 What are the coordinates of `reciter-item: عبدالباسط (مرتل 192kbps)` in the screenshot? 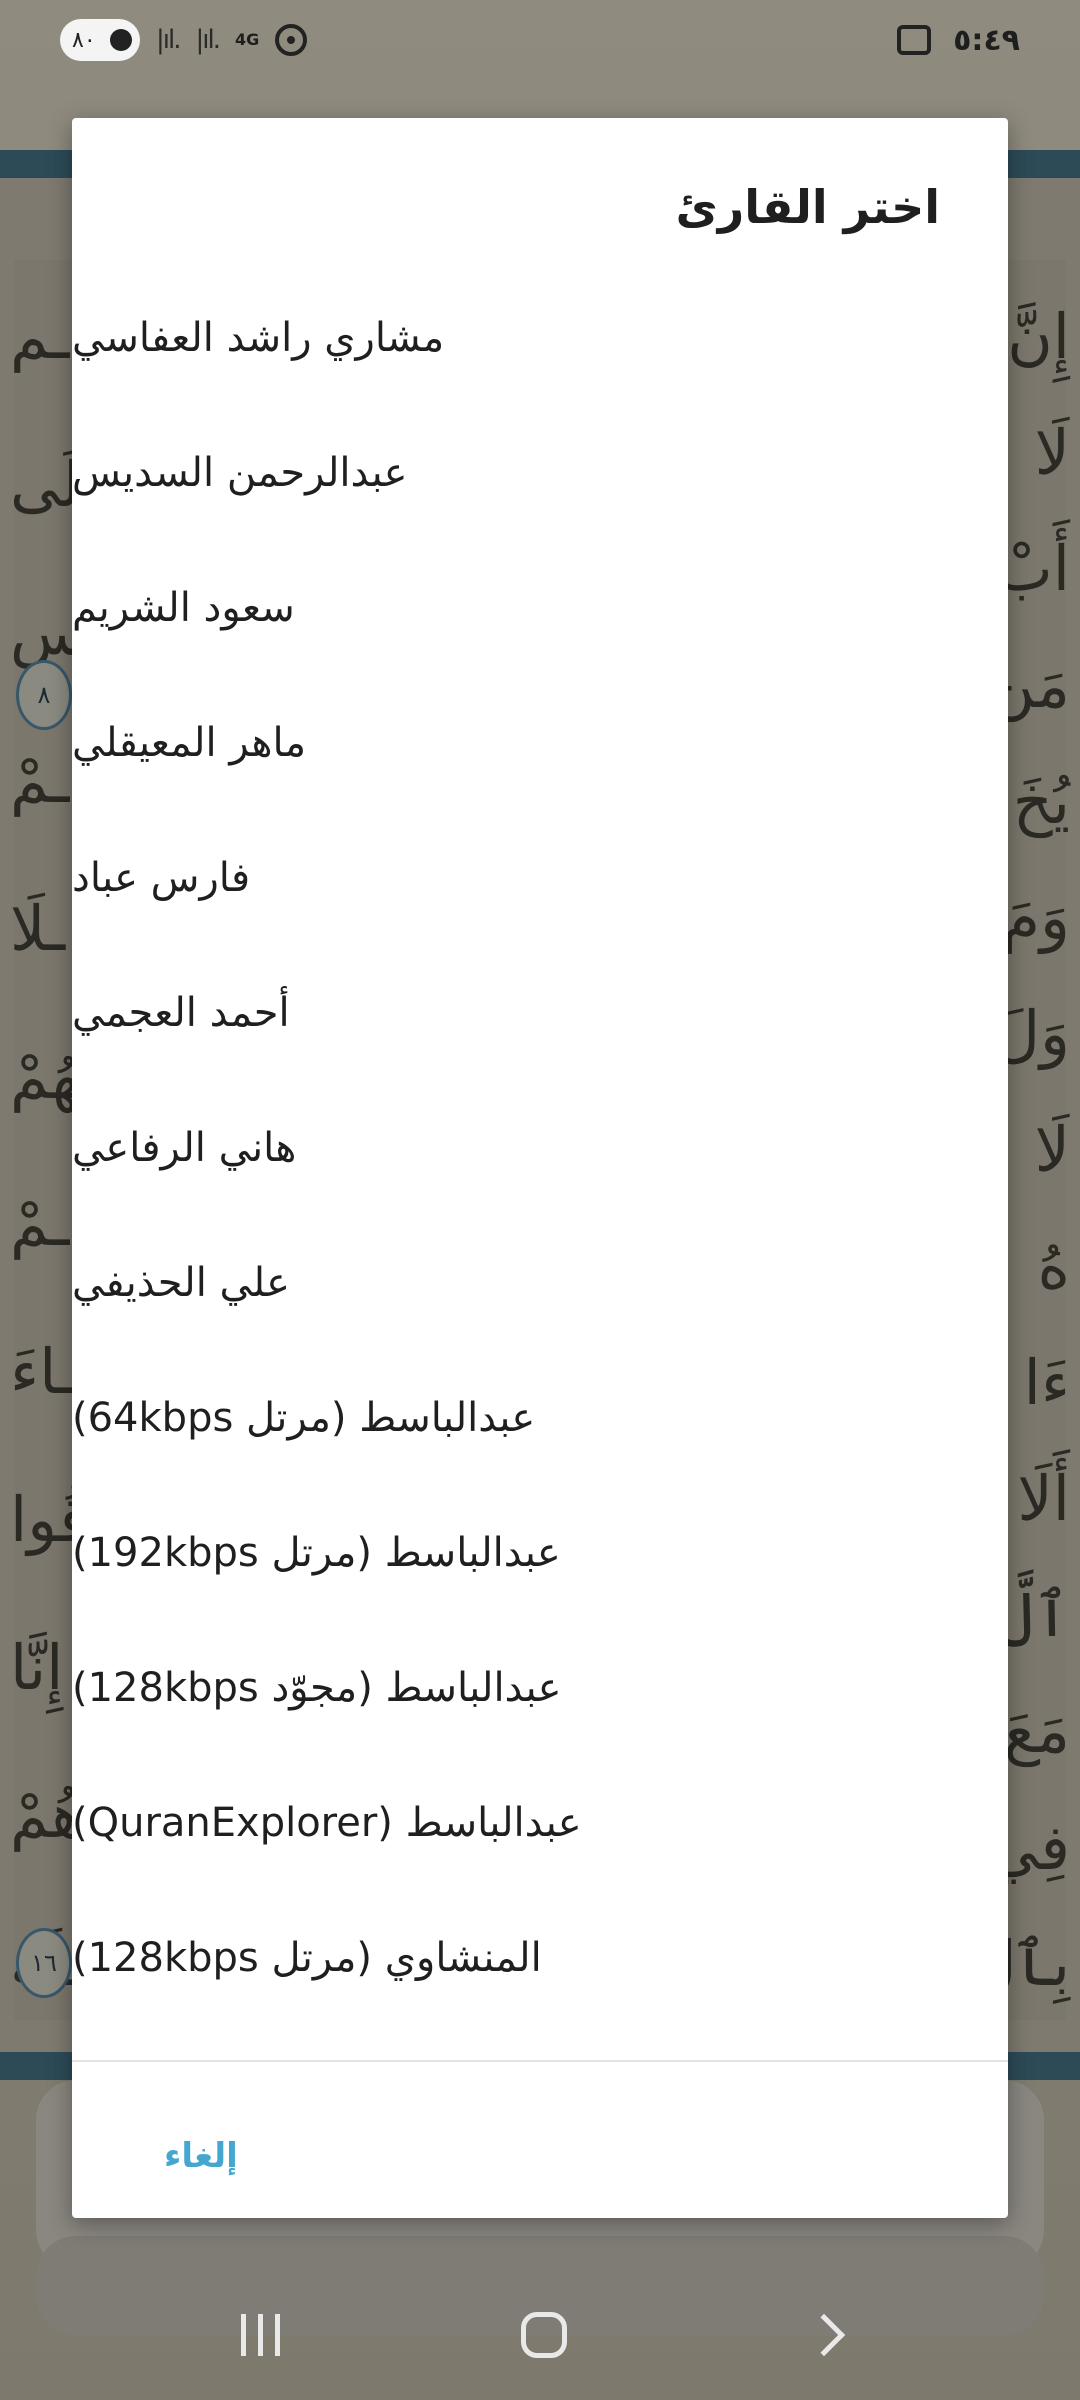 It's located at (540, 1552).